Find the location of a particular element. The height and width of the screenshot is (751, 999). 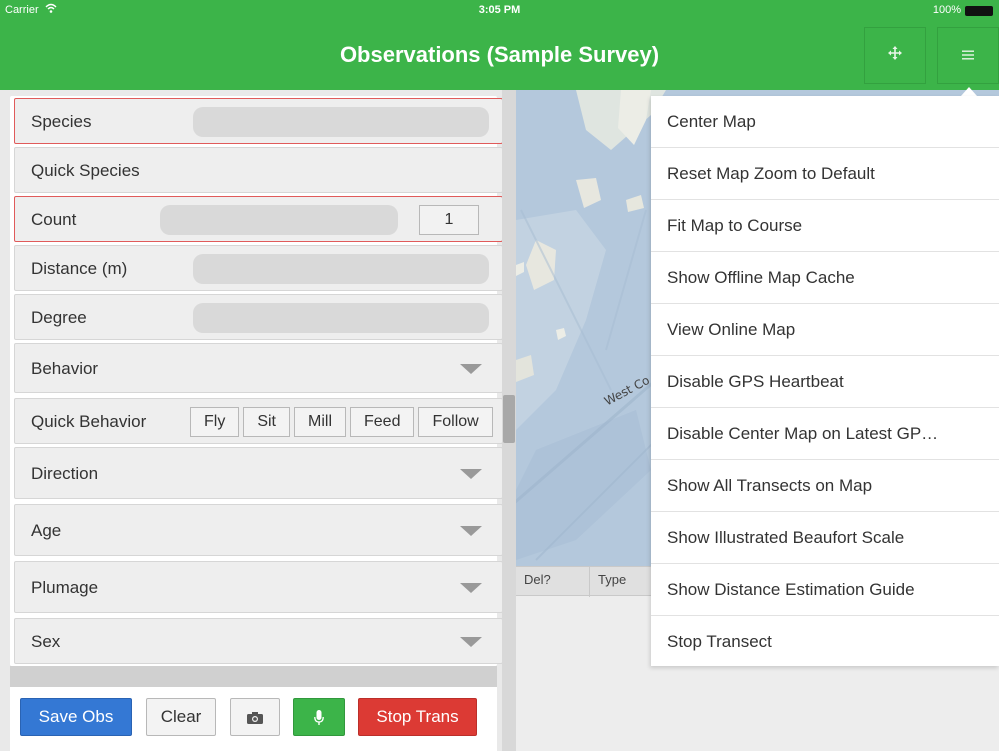

move-arrows-icon is located at coordinates (895, 55).